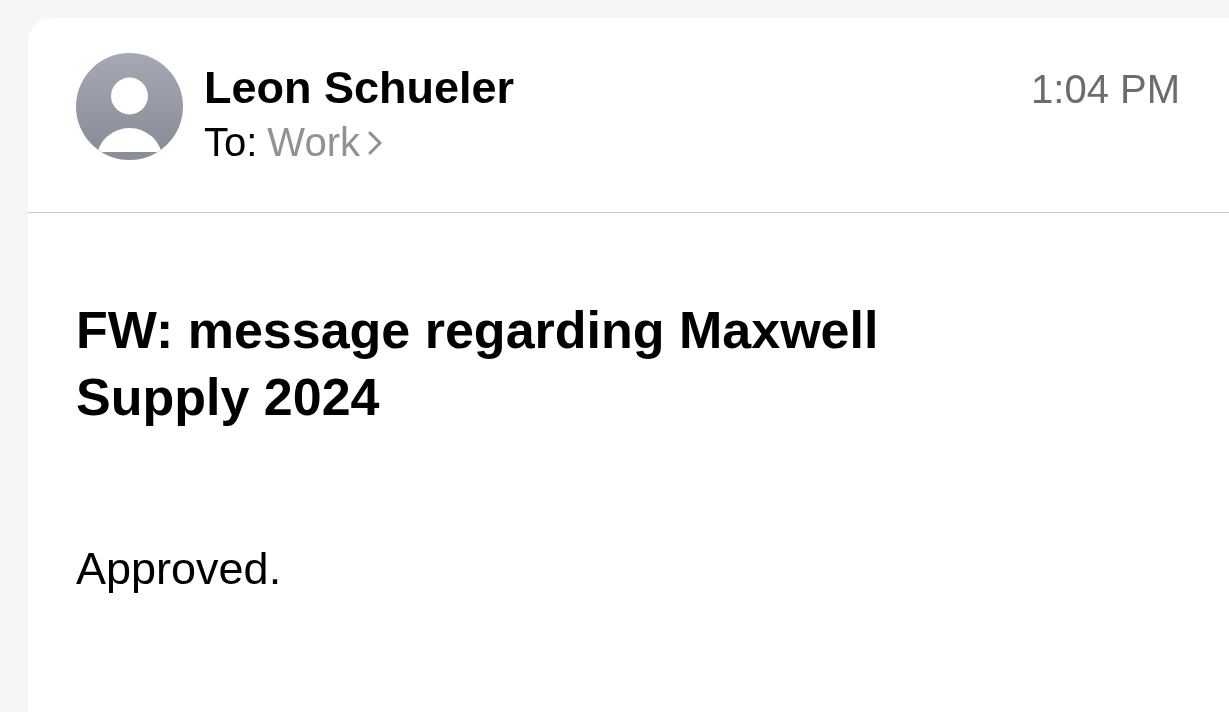  What do you see at coordinates (231, 142) in the screenshot?
I see `to-label: To:` at bounding box center [231, 142].